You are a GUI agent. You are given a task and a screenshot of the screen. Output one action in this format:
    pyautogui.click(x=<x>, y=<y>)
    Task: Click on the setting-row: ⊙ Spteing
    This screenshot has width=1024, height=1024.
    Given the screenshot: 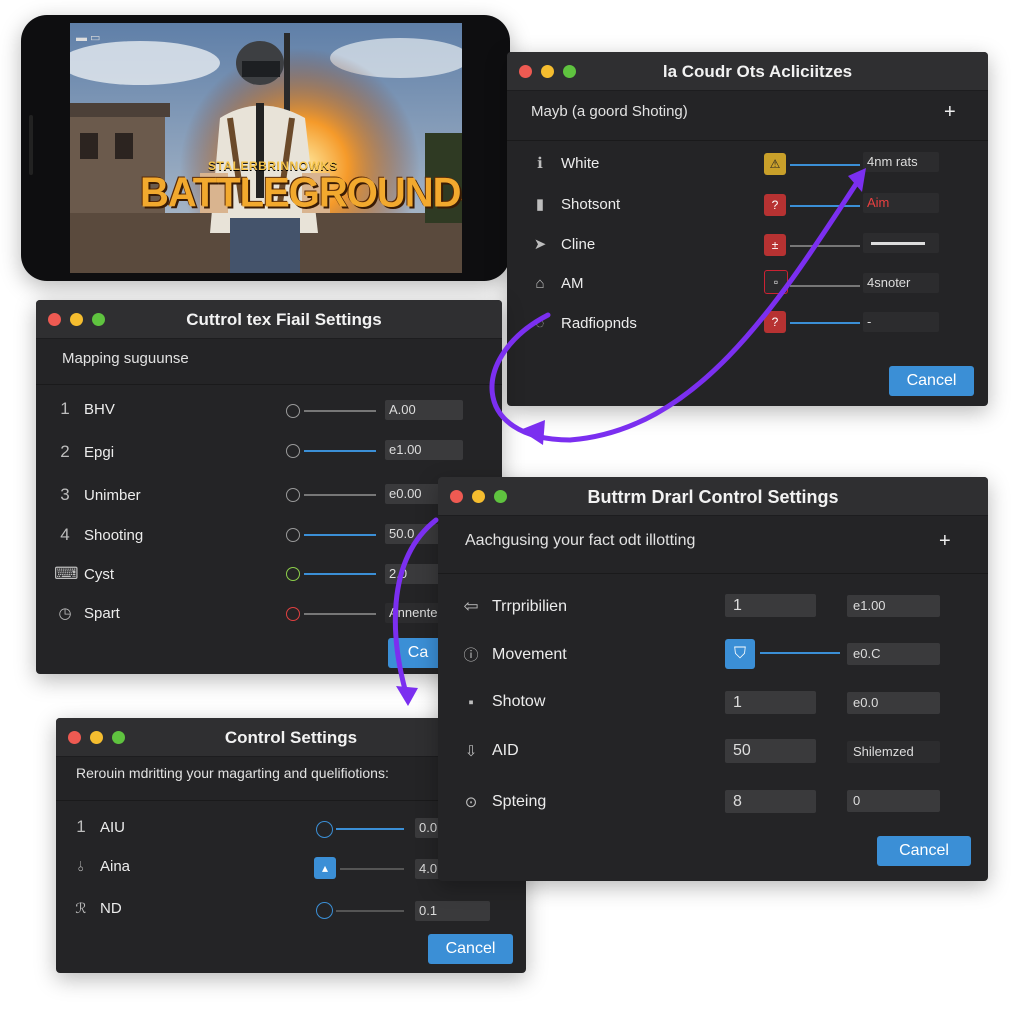 What is the action you would take?
    pyautogui.click(x=503, y=802)
    